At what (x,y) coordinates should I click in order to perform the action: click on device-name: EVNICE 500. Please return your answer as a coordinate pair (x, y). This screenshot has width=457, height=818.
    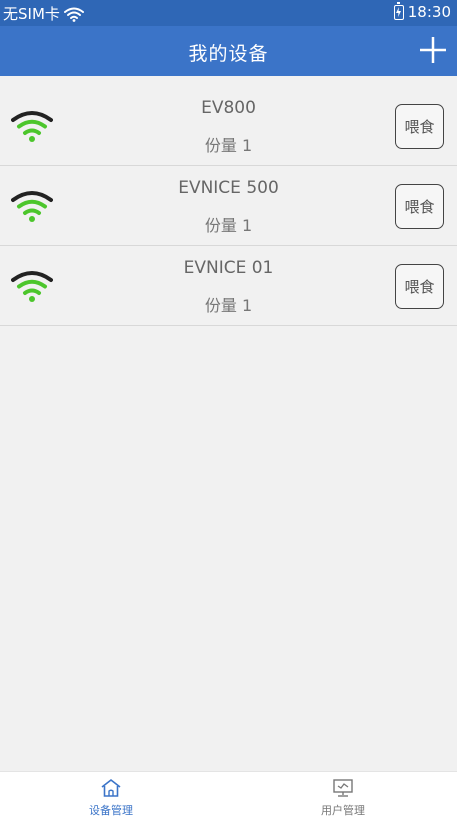
    Looking at the image, I should click on (228, 188).